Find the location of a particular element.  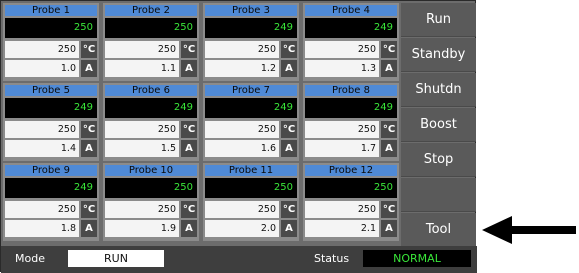

current-field: 1.8 is located at coordinates (42, 228).